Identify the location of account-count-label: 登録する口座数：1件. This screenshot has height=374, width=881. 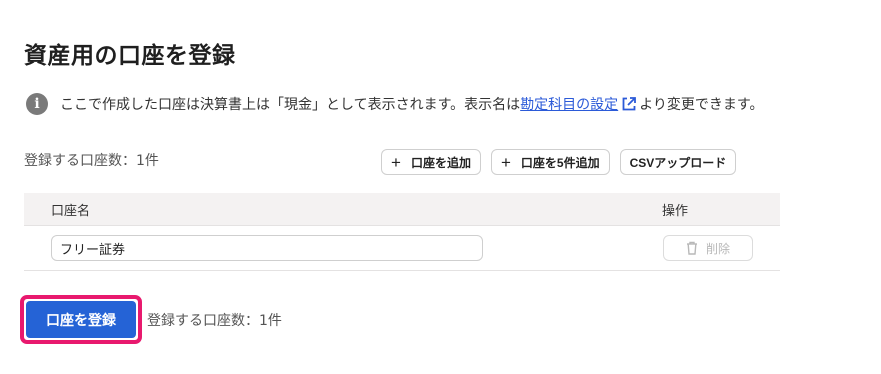
(91, 161).